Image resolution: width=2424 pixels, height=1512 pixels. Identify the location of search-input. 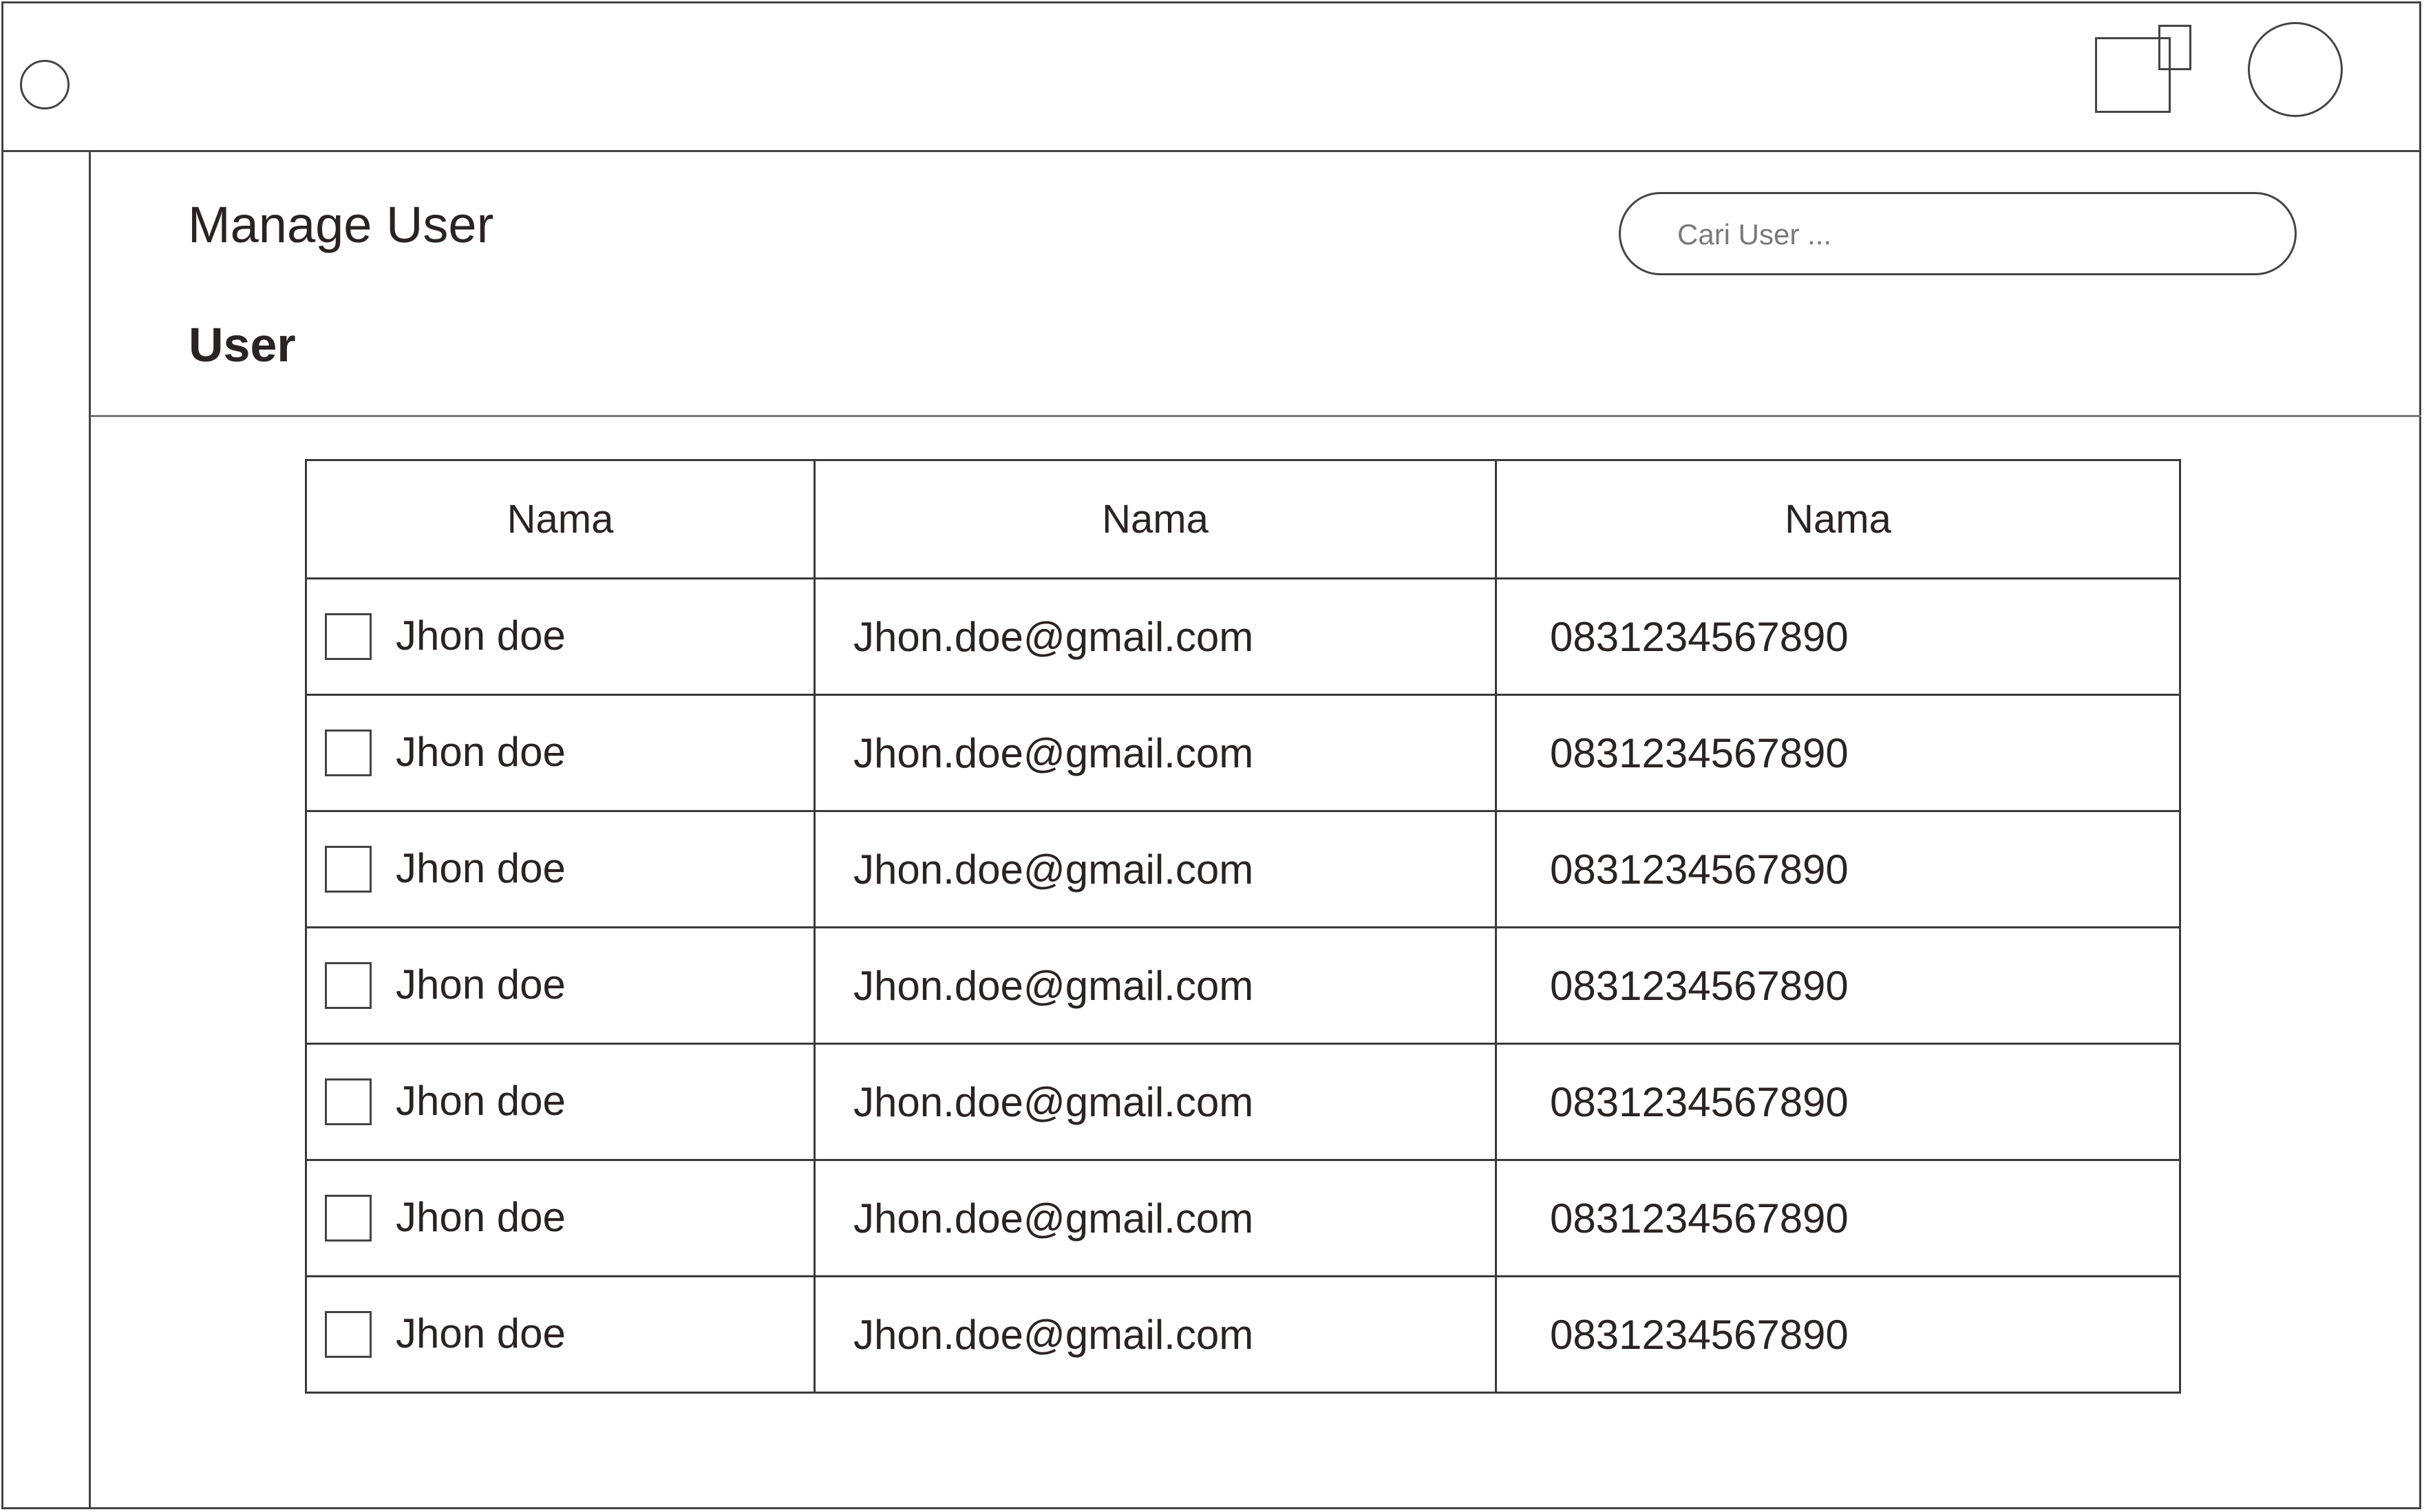
(1973, 234).